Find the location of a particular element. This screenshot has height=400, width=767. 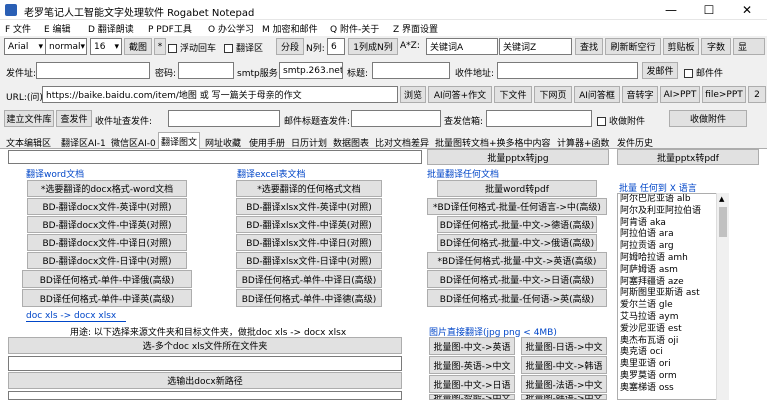

menu-pdf: P PDF工具 is located at coordinates (170, 28).